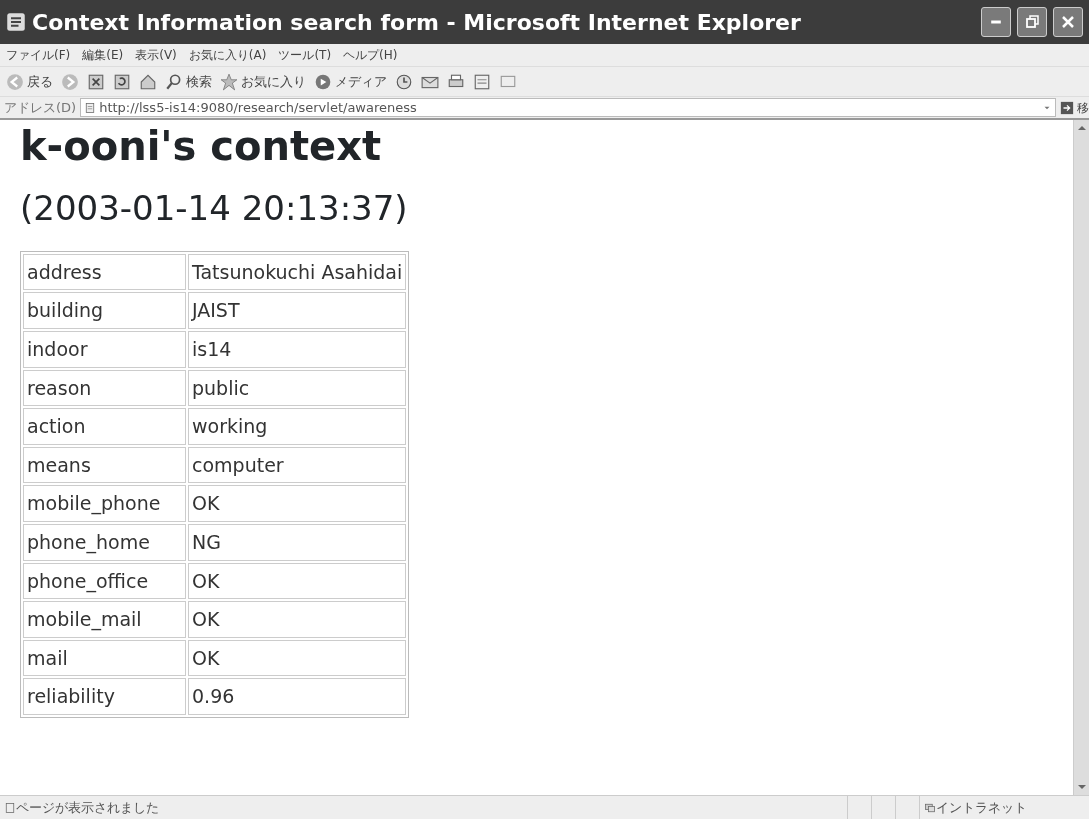 Image resolution: width=1089 pixels, height=819 pixels. I want to click on table-cell: indoor, so click(104, 349).